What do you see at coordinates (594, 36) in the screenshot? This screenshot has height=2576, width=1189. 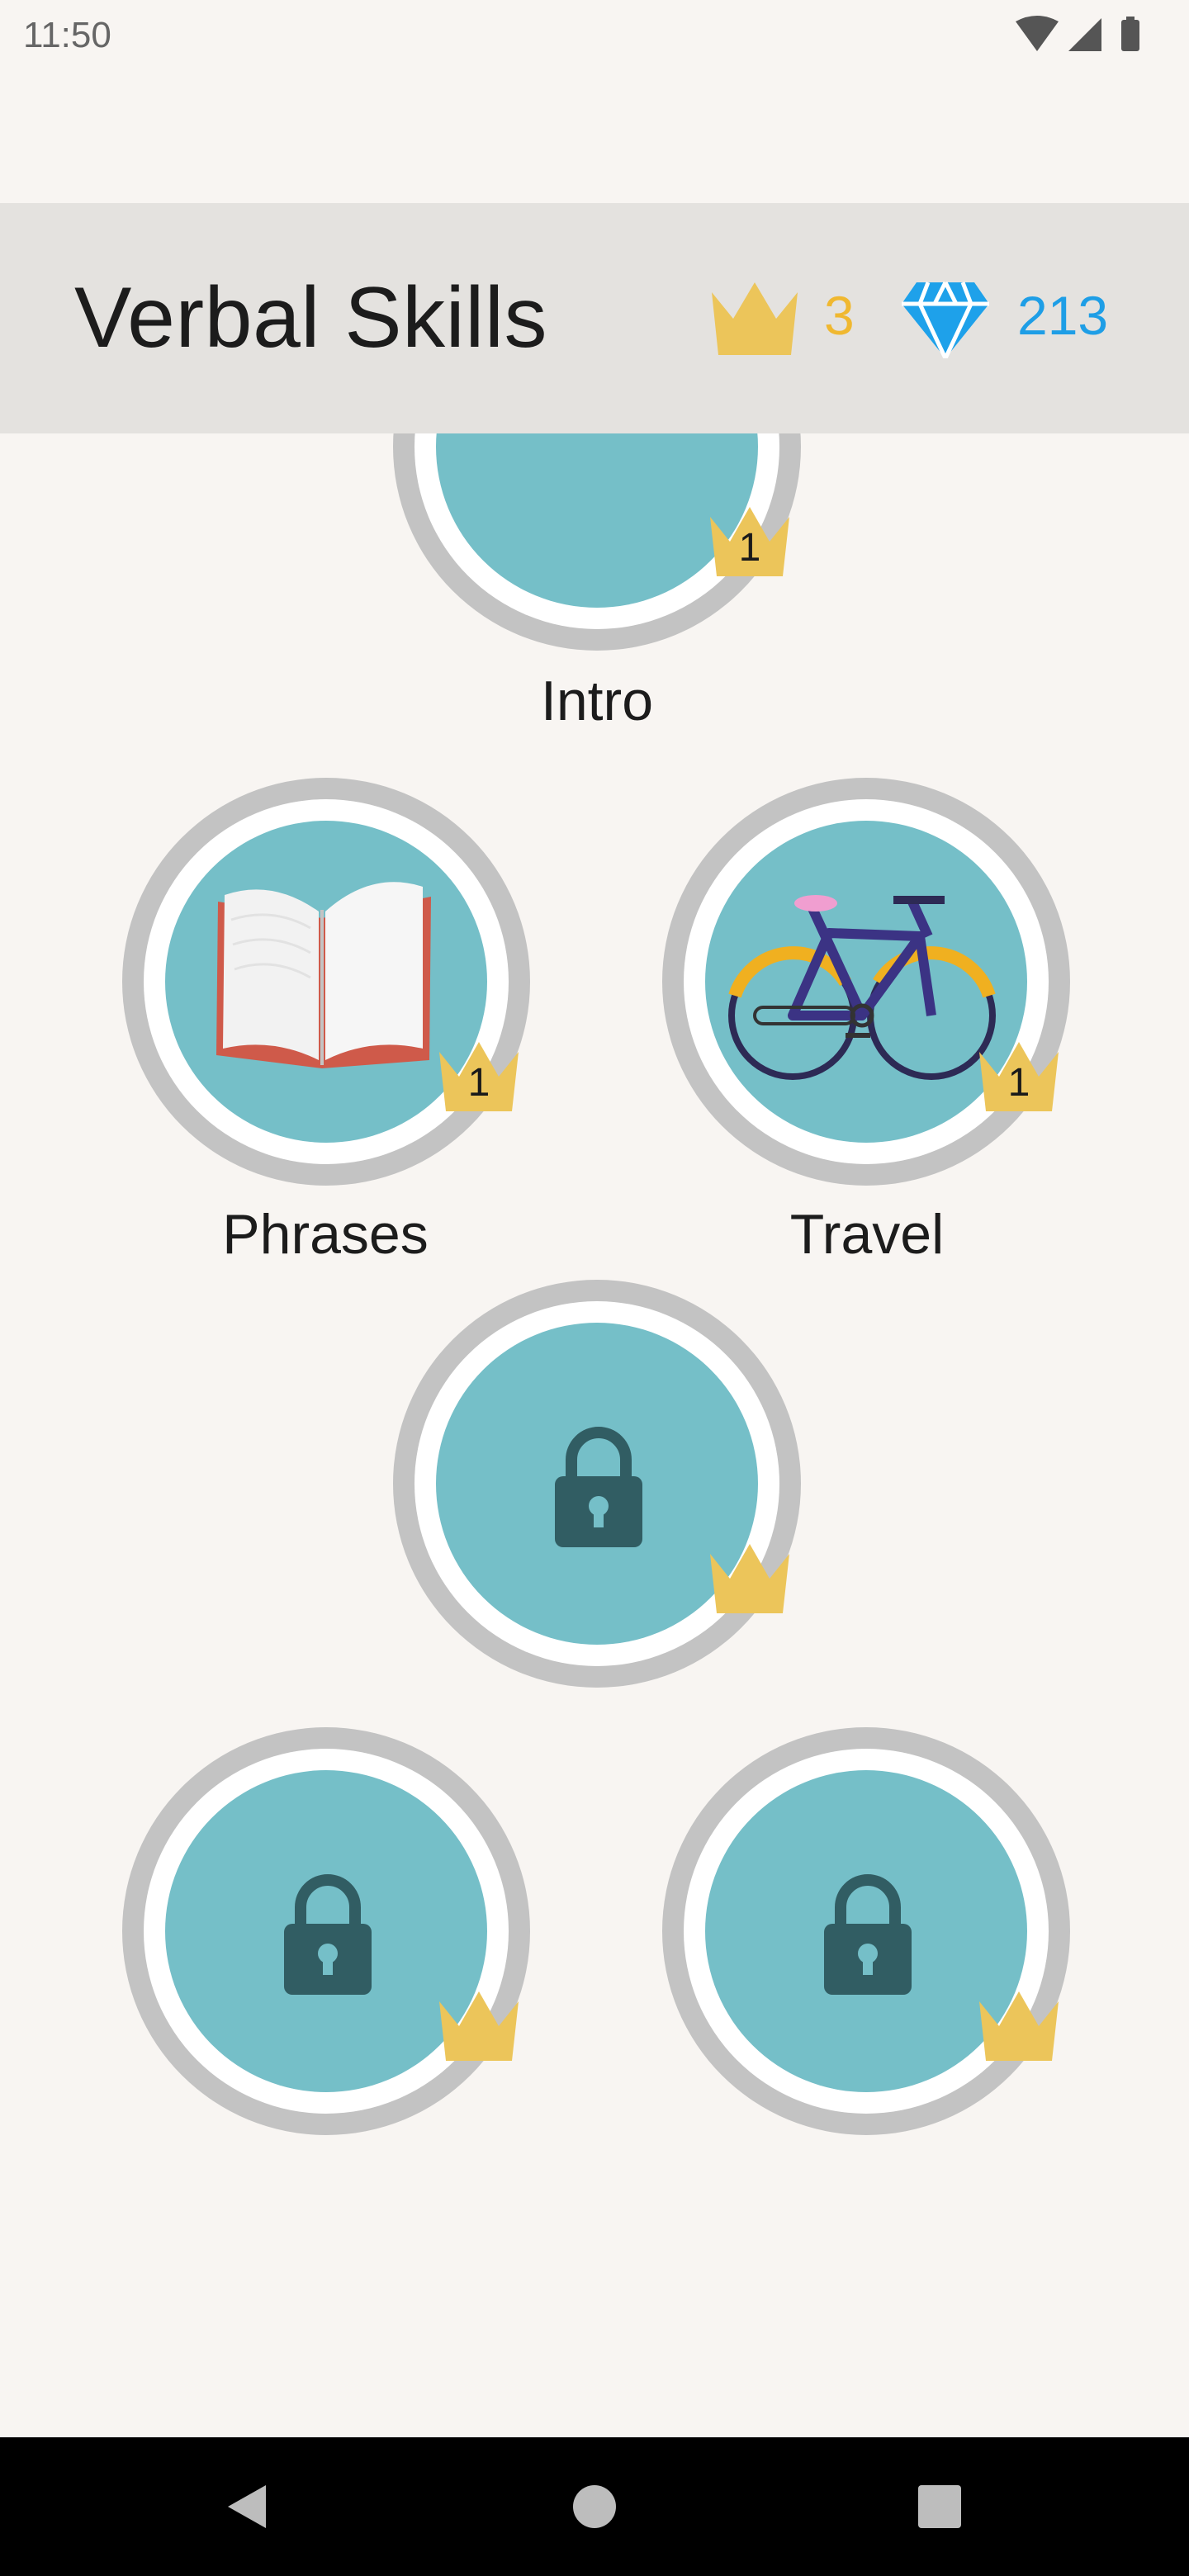 I see `status-bar: 11:50` at bounding box center [594, 36].